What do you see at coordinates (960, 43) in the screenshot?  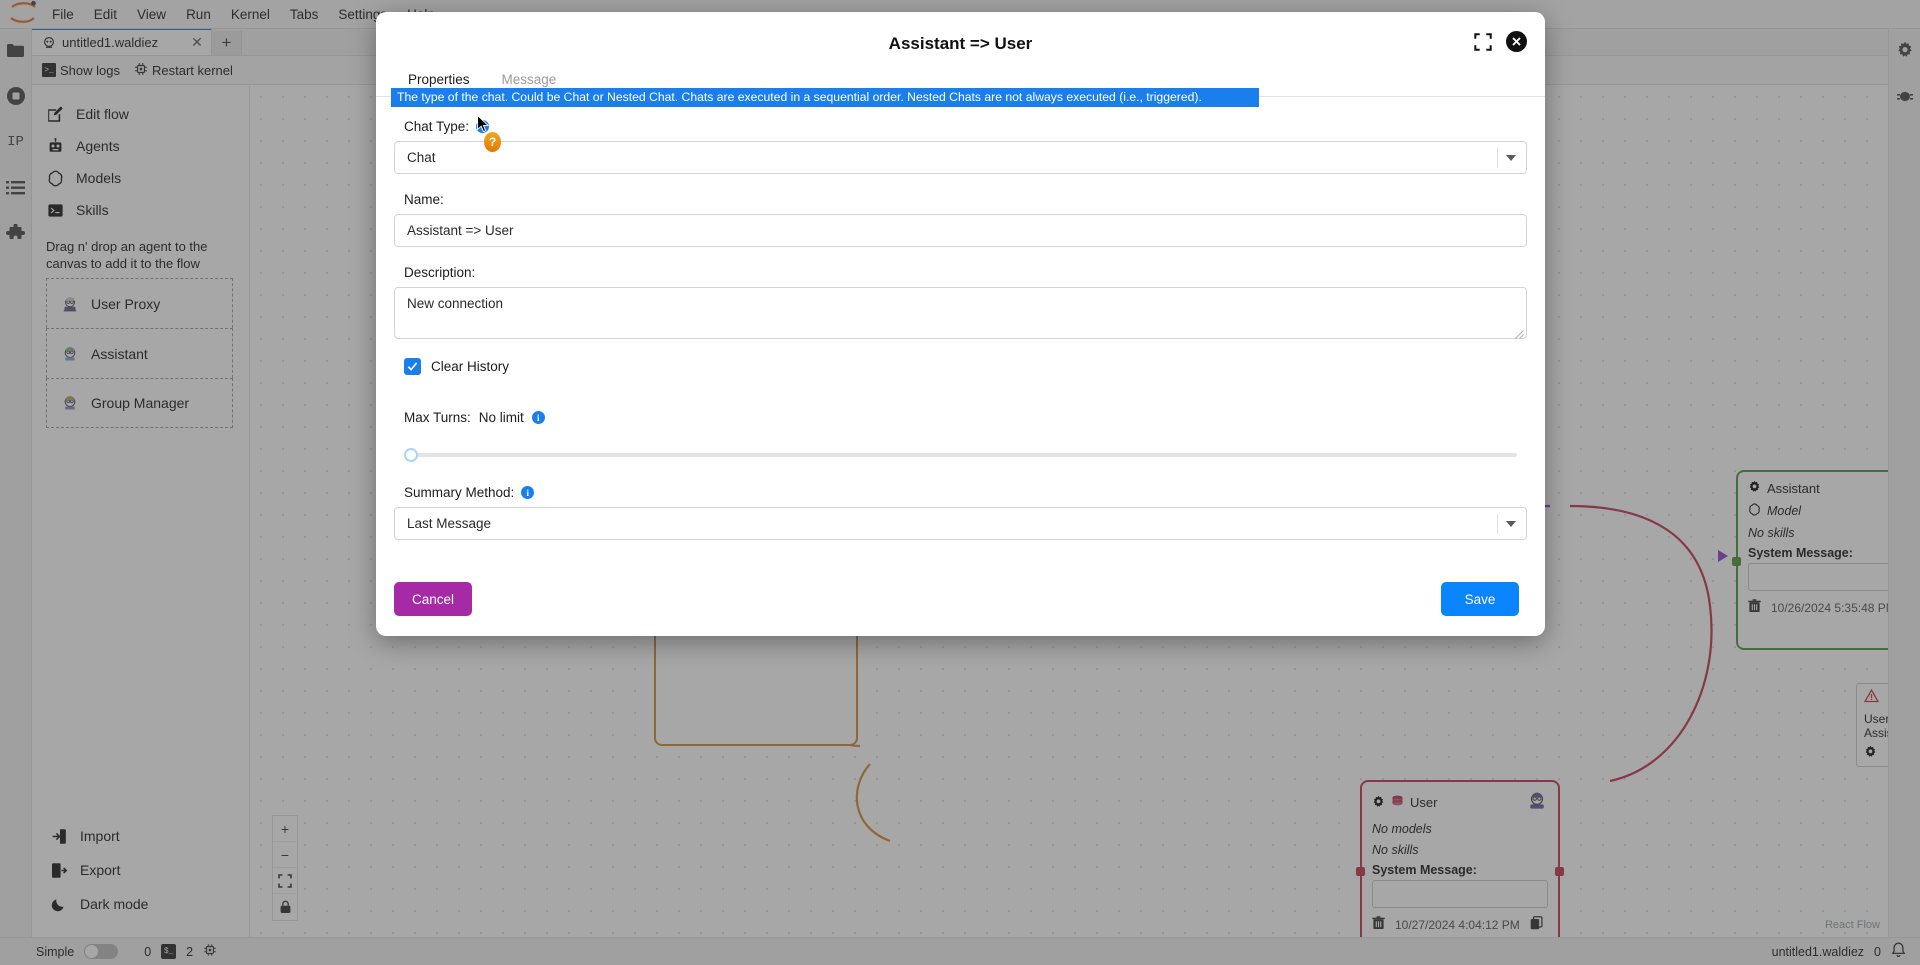 I see `modal-title: Assistant => User` at bounding box center [960, 43].